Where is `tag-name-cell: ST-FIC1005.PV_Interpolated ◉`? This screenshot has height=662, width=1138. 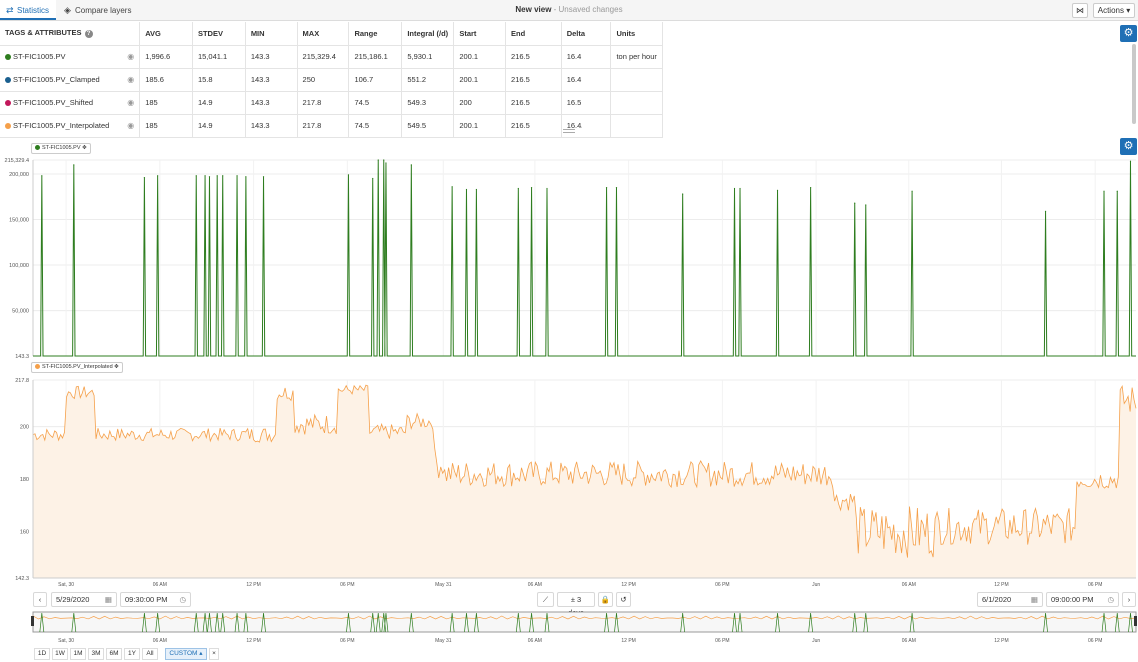
tag-name-cell: ST-FIC1005.PV_Interpolated ◉ is located at coordinates (70, 126).